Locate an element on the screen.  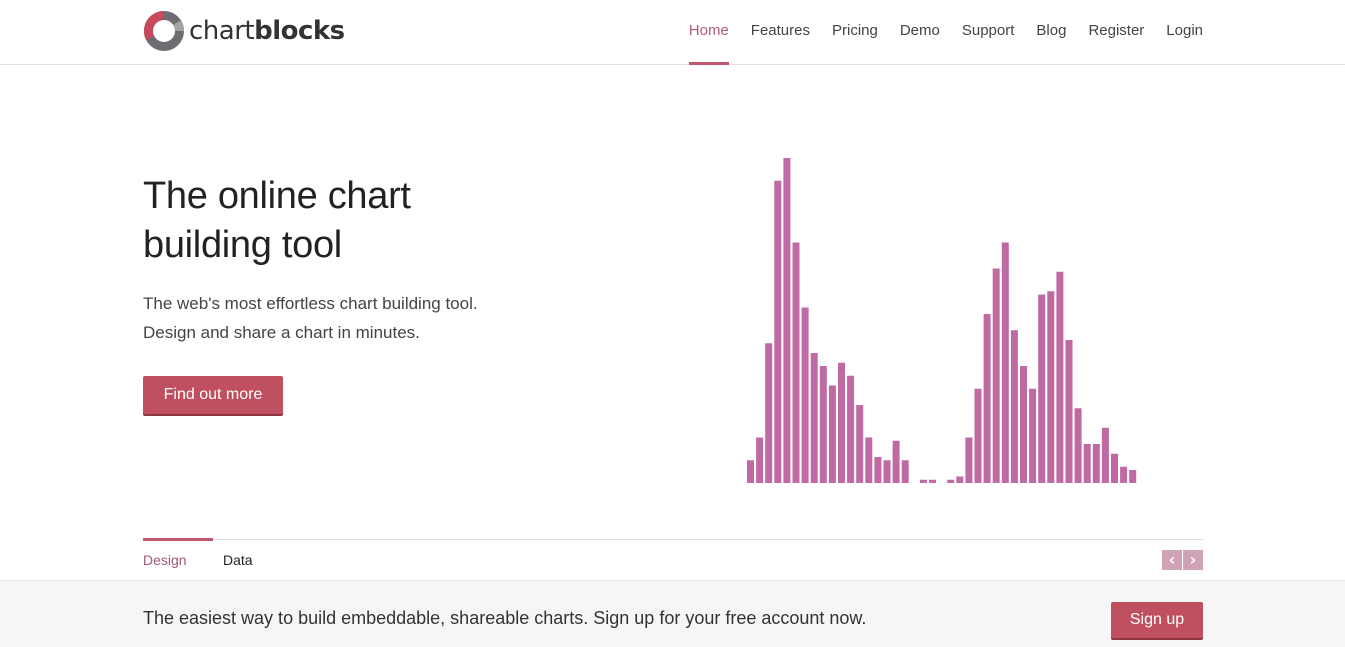
nav-item-features: Features is located at coordinates (780, 30).